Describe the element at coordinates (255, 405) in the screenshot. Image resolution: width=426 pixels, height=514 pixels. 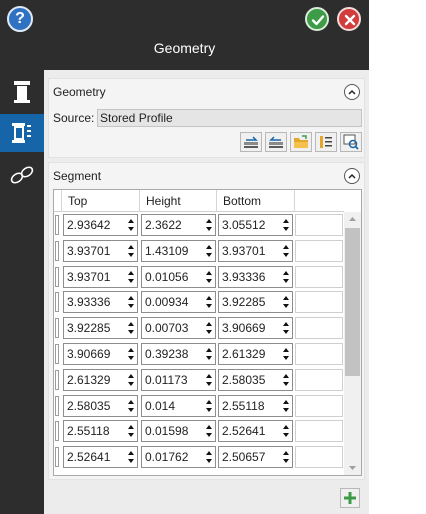
I see `bottom-field: 2.55118` at that location.